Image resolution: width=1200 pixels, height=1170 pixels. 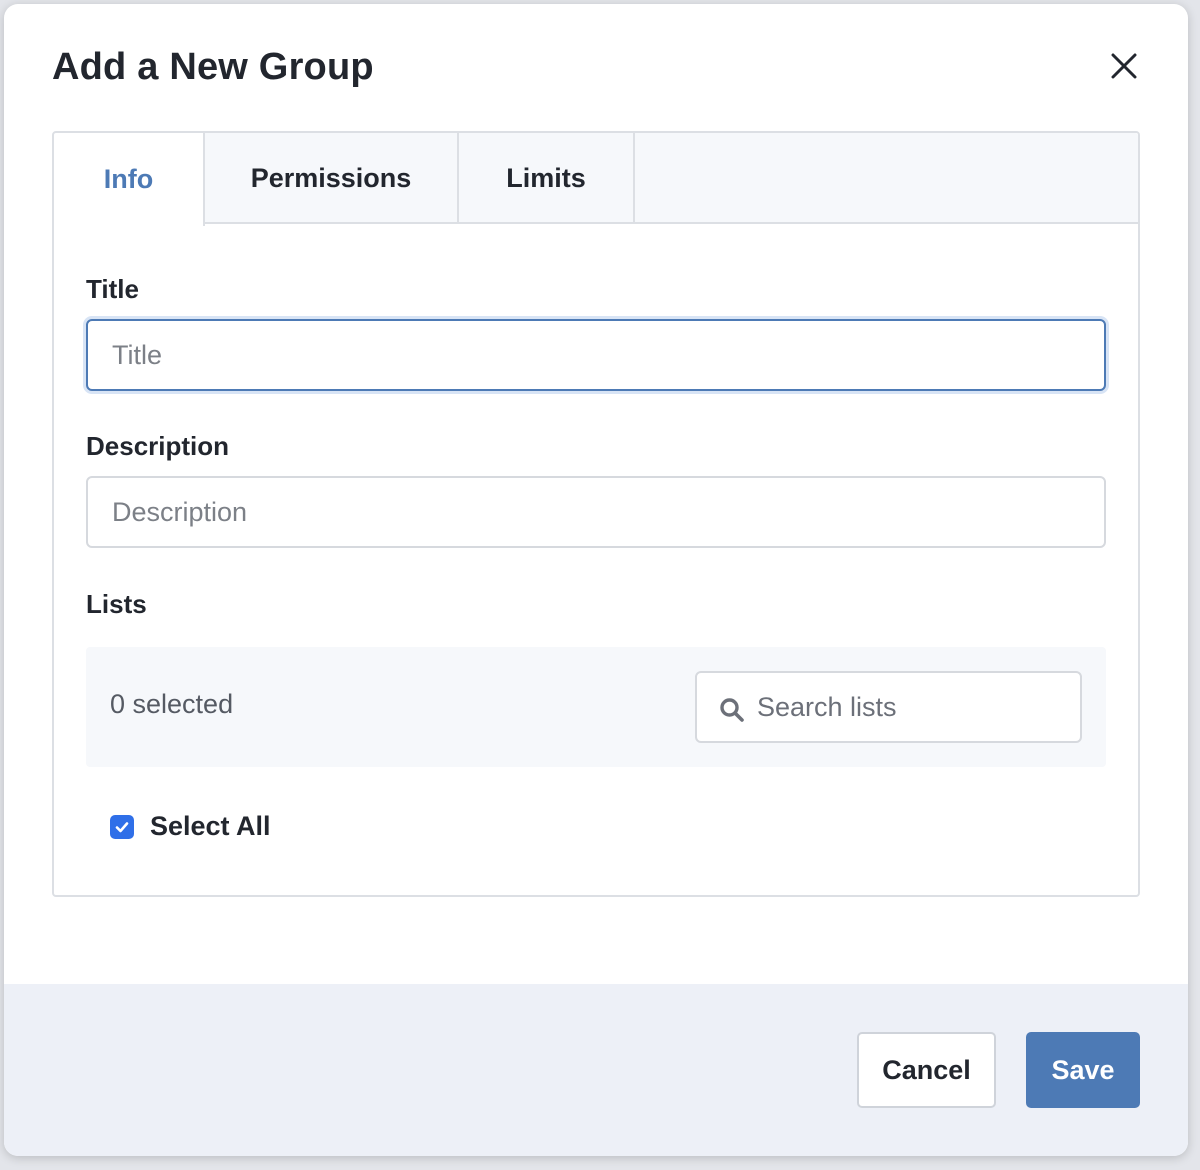 I want to click on save-button: Save, so click(x=1083, y=1070).